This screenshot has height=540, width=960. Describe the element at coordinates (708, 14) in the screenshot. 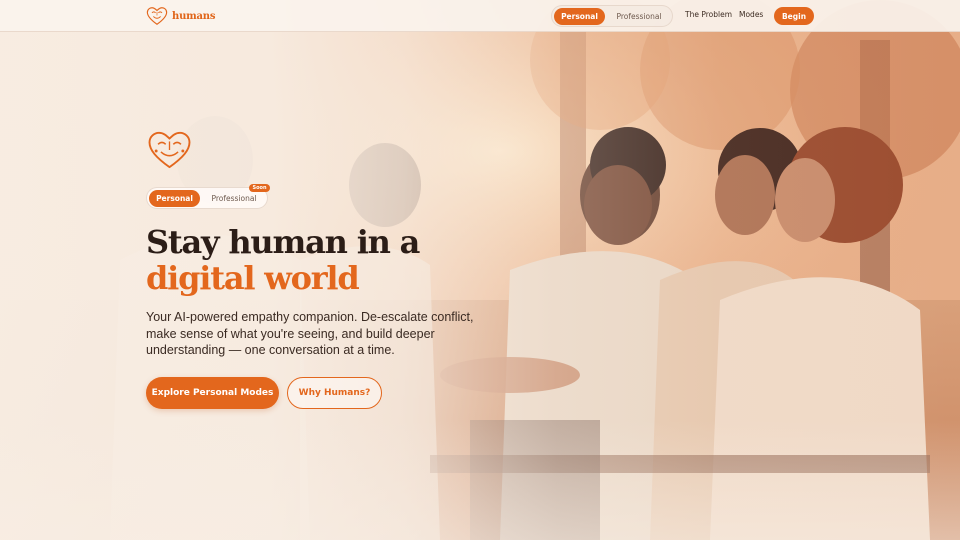

I see `nav-link-the-problem: The Problem` at that location.